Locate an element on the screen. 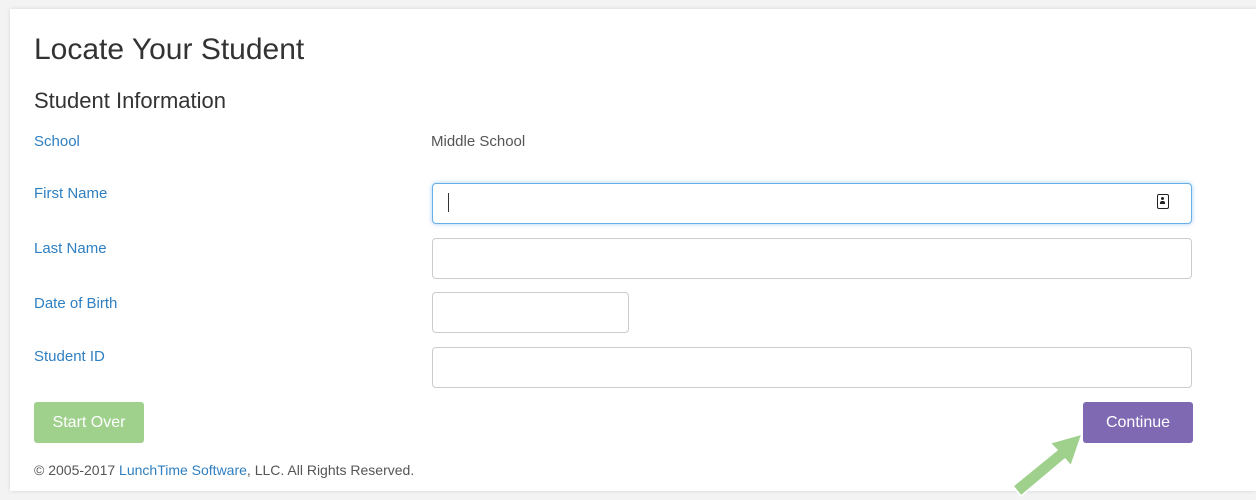 The width and height of the screenshot is (1256, 500). first-name-input is located at coordinates (812, 203).